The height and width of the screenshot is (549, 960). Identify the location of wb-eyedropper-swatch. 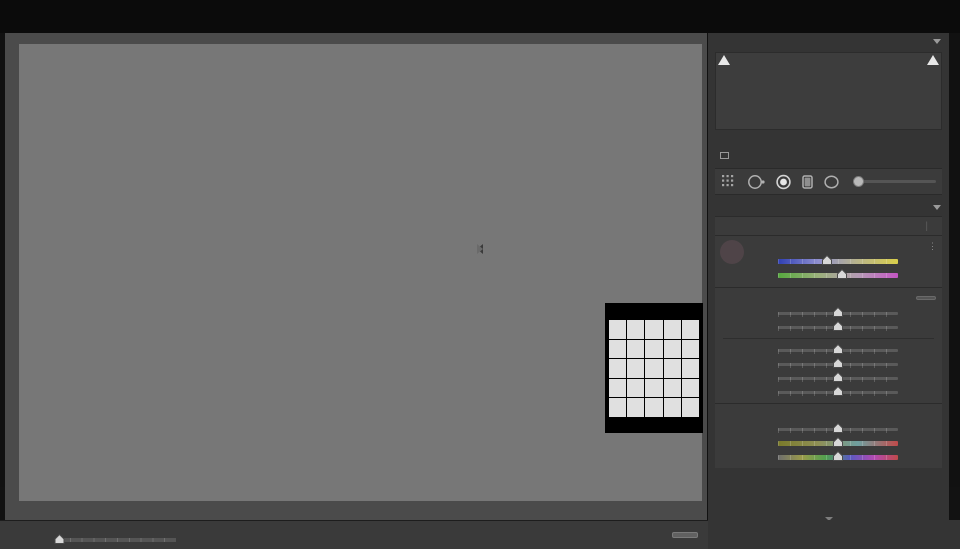
(732, 252).